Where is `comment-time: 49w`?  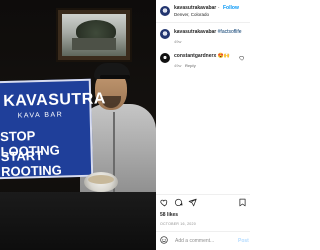
comment-time: 49w is located at coordinates (177, 65).